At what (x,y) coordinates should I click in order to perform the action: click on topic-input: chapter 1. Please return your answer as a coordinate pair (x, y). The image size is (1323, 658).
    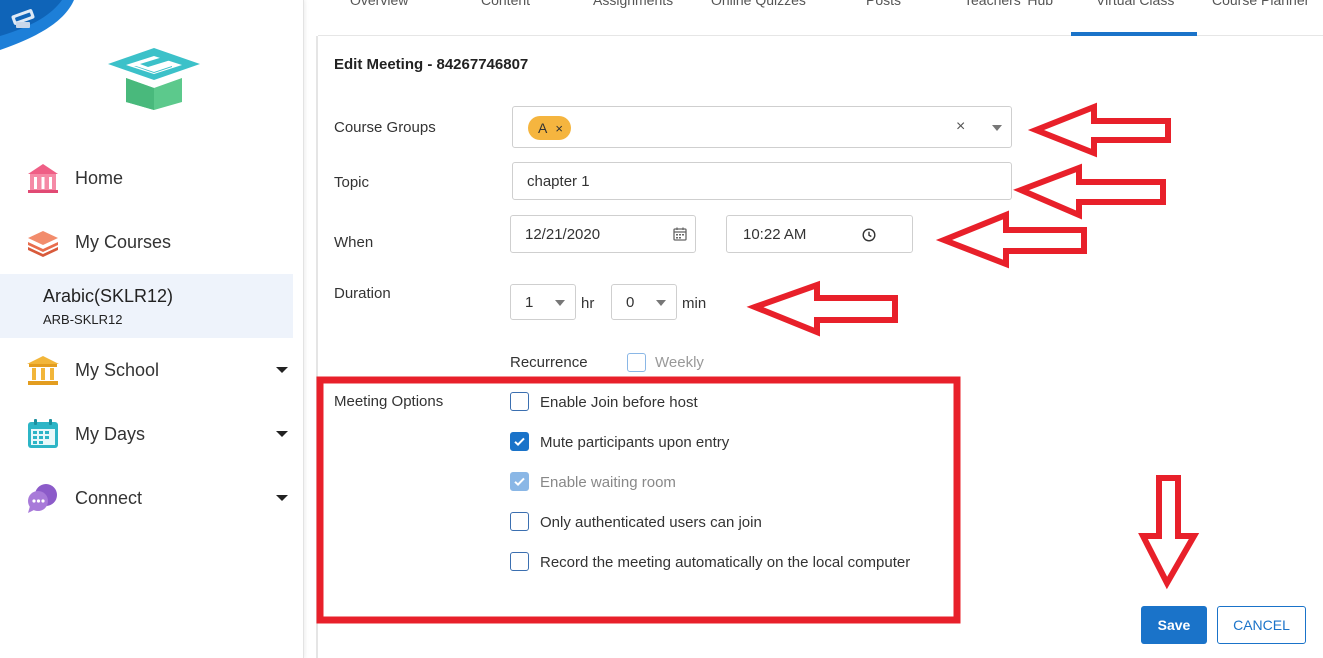
    Looking at the image, I should click on (762, 181).